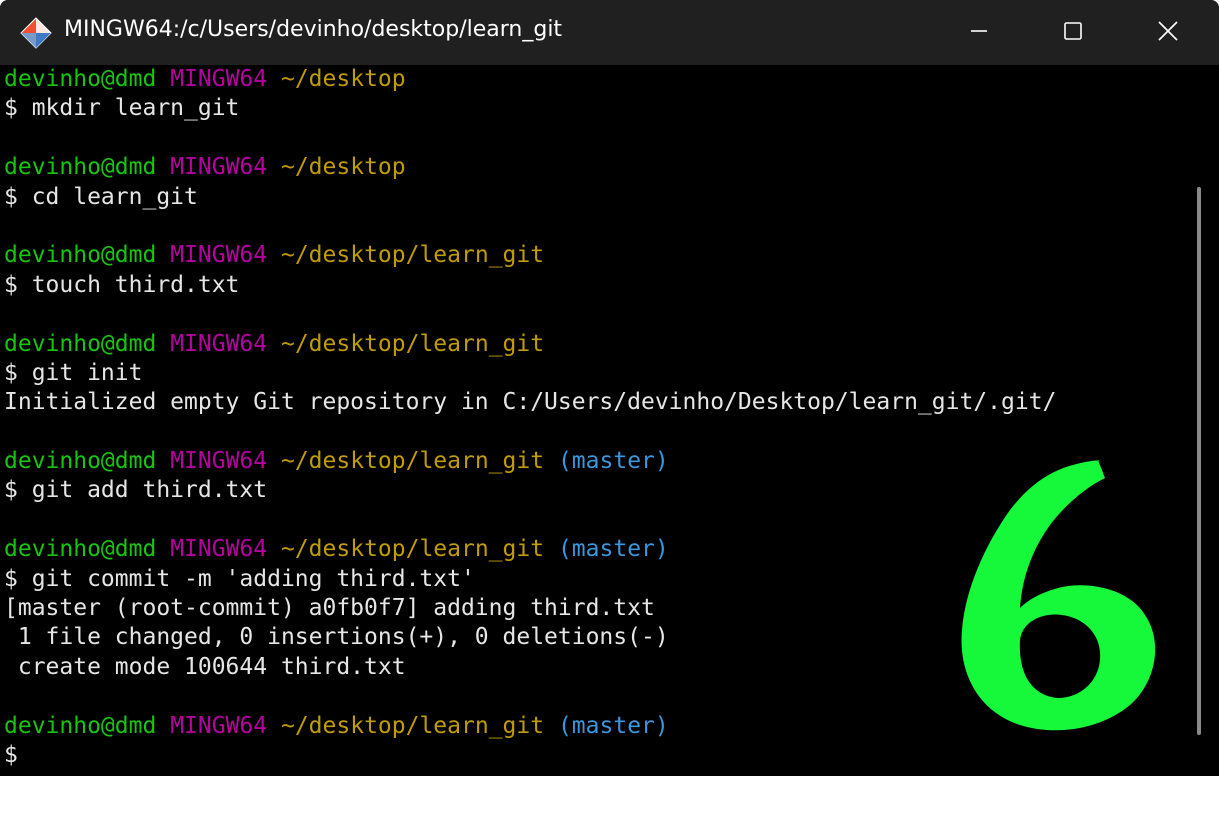 This screenshot has height=828, width=1219. Describe the element at coordinates (122, 284) in the screenshot. I see `output-line: $ touch third.txt` at that location.